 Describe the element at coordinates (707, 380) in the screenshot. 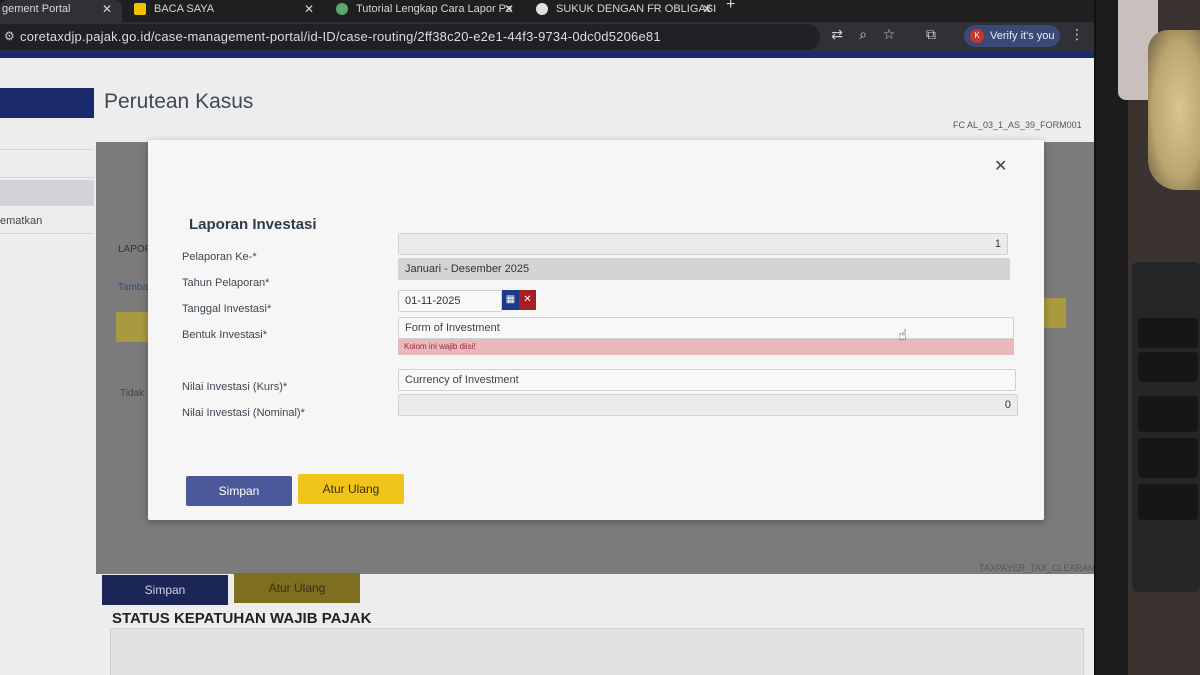

I see `kurs-select: Currency of Investment` at that location.